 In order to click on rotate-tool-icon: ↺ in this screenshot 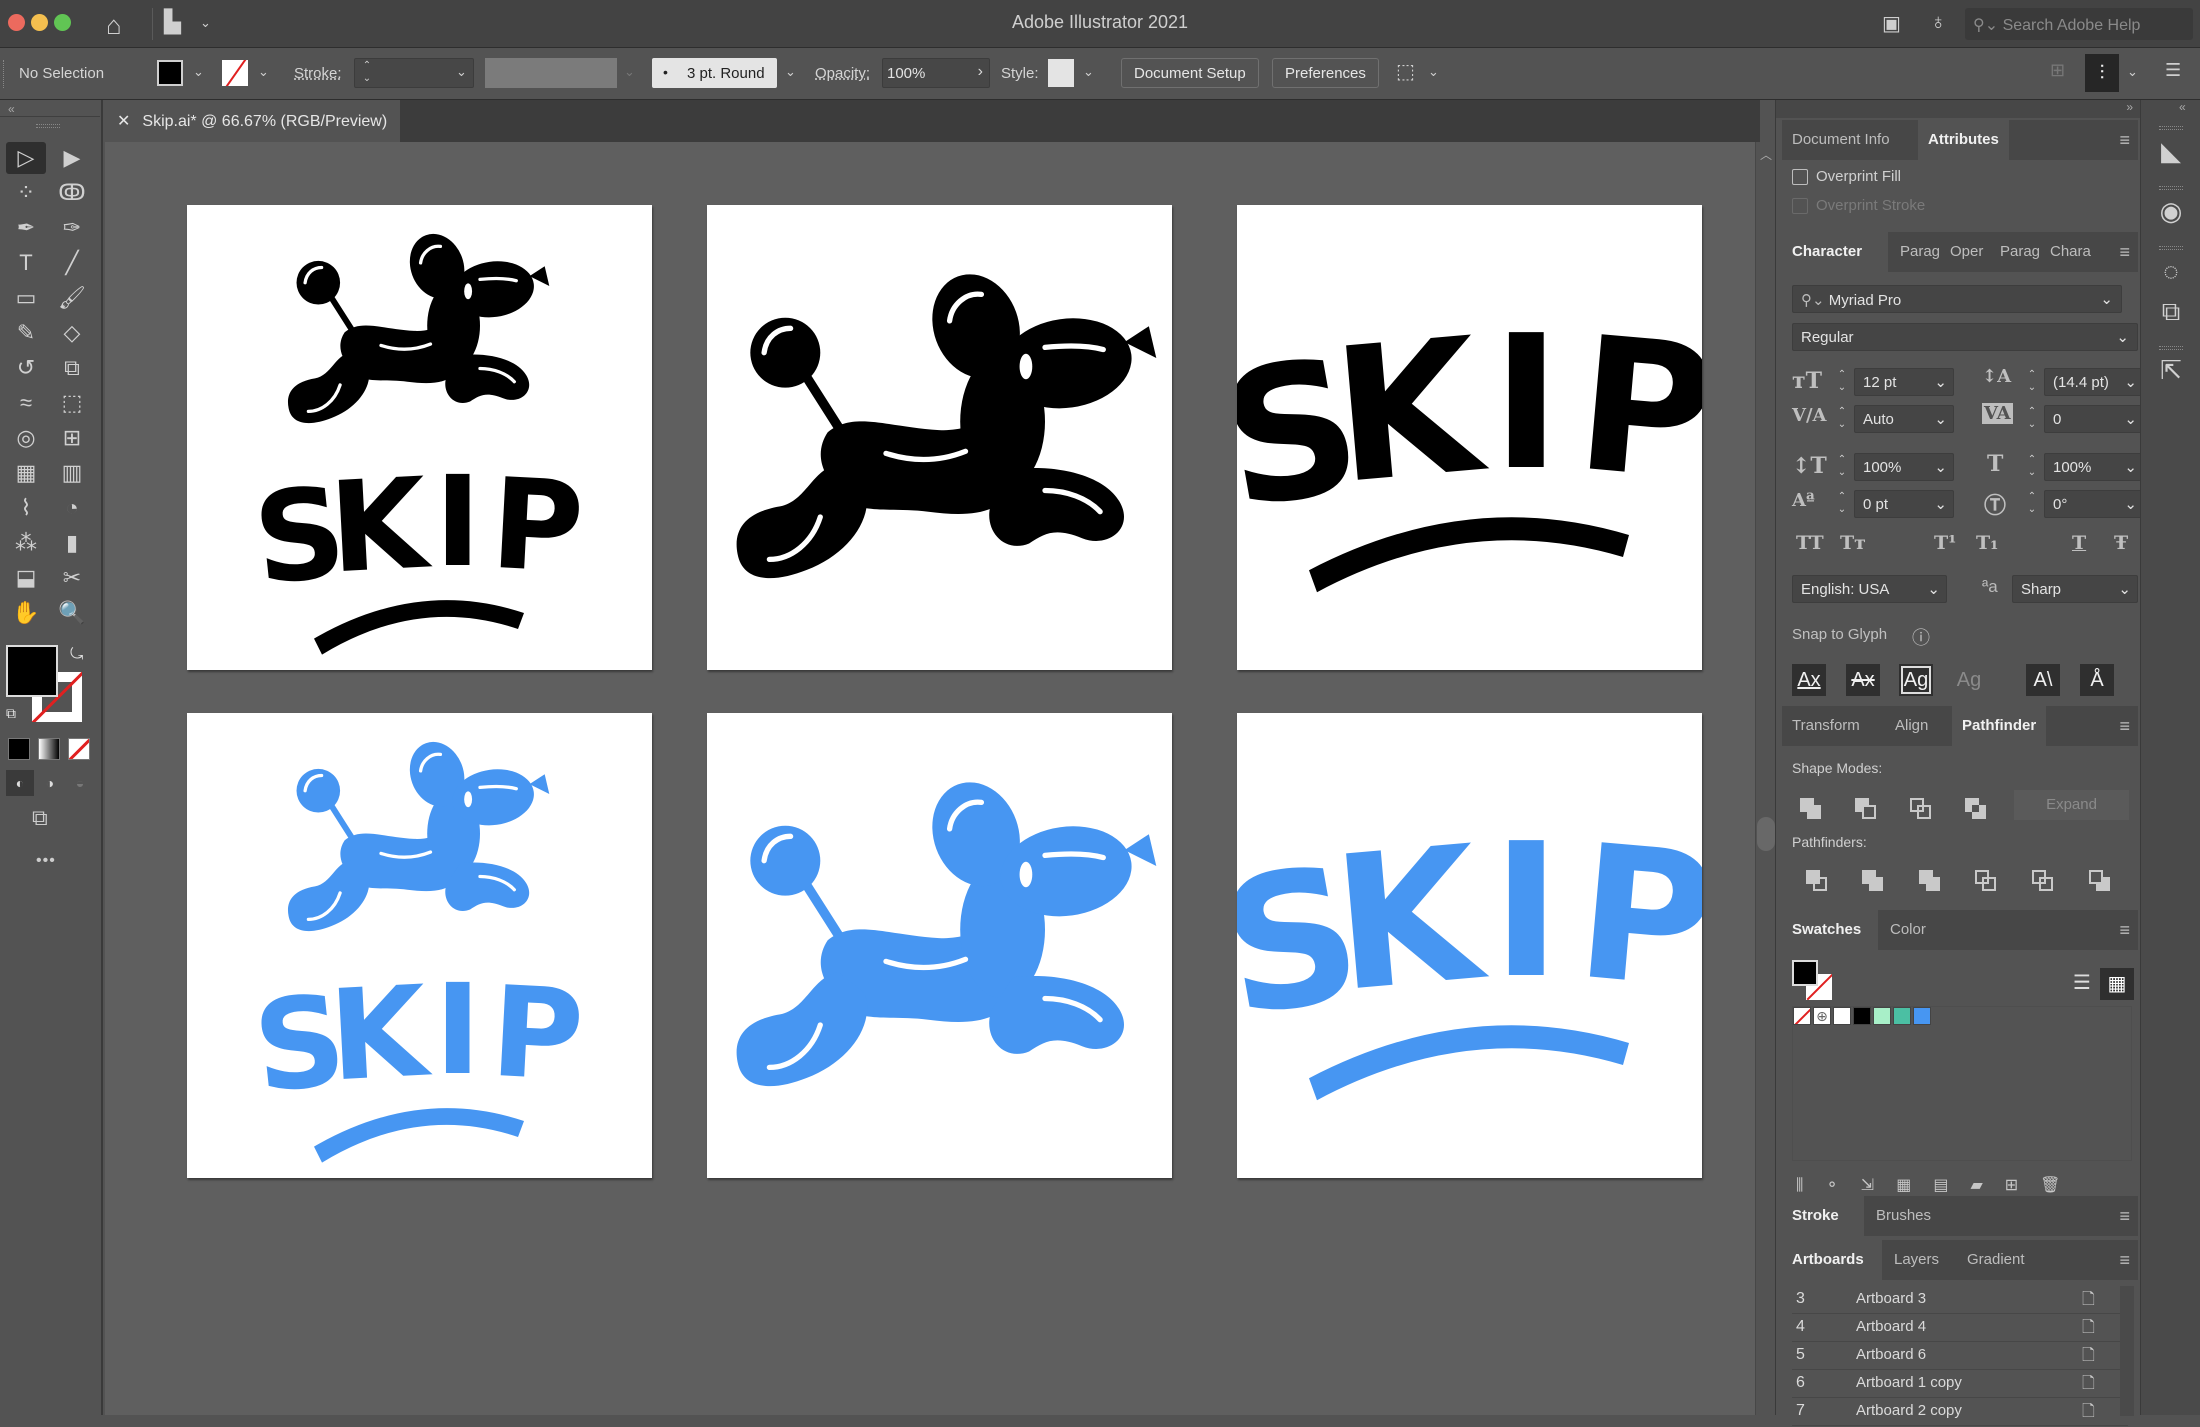, I will do `click(26, 368)`.